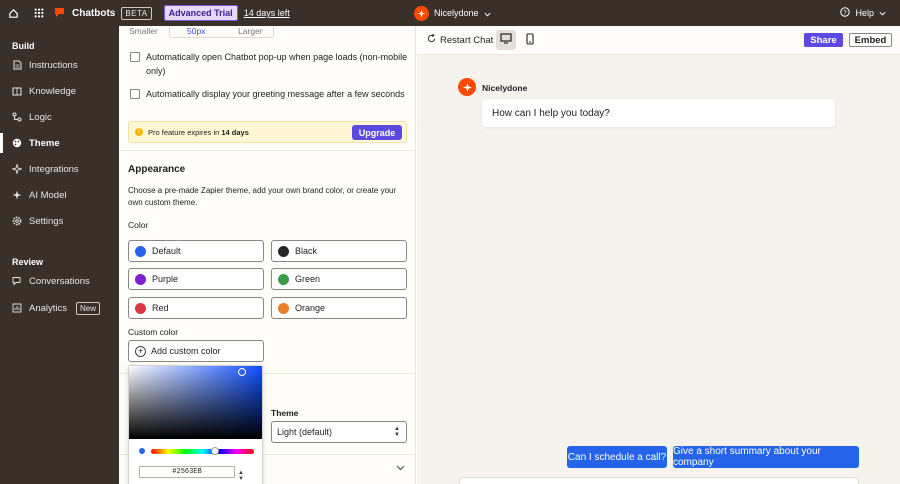 The height and width of the screenshot is (484, 900). I want to click on sidebar-item-conversations: Conversations, so click(59, 281).